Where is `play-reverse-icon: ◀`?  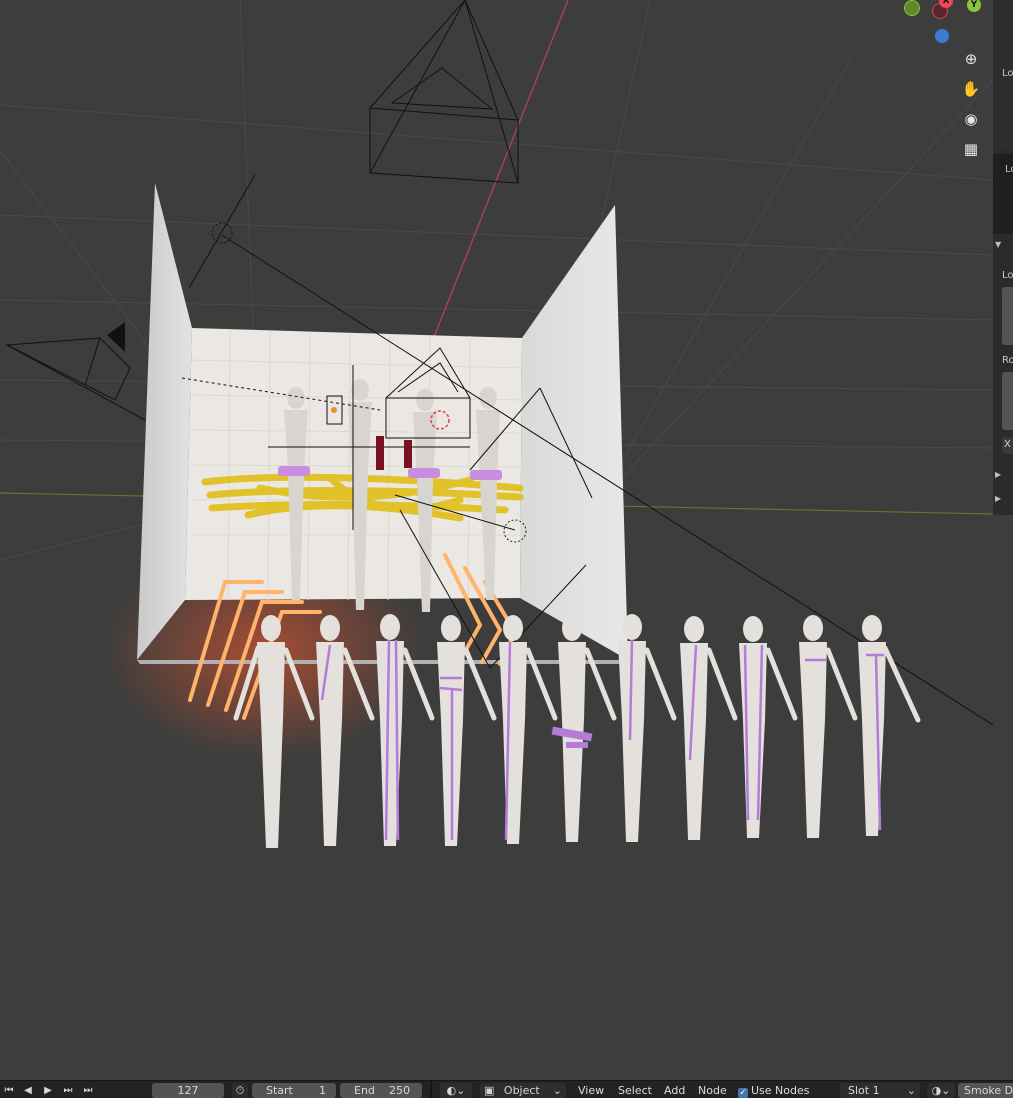
play-reverse-icon: ◀ is located at coordinates (28, 1091).